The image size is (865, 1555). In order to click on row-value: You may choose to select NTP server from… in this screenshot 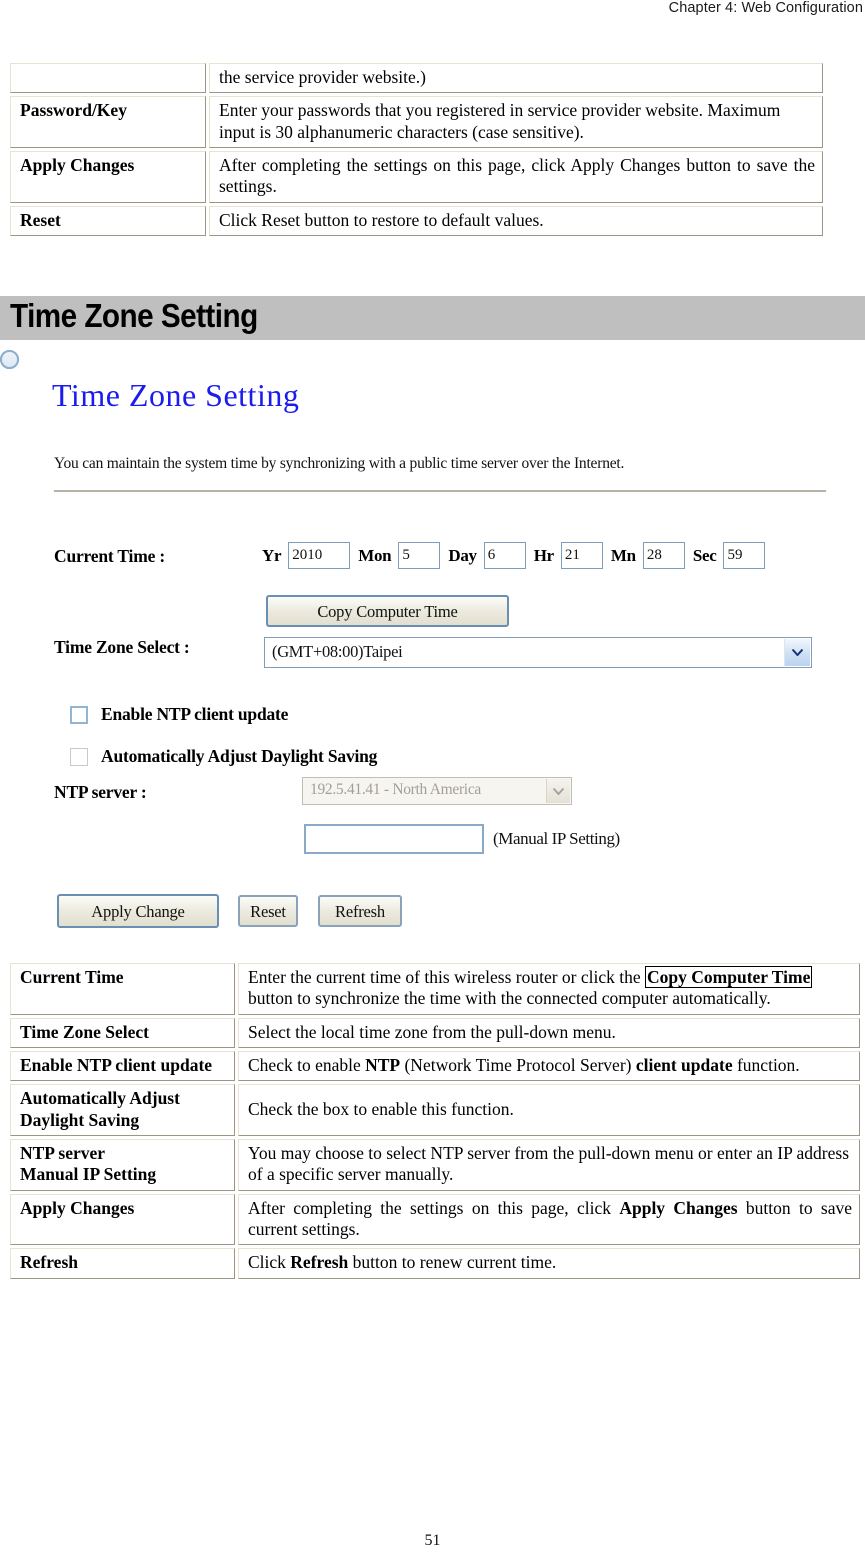, I will do `click(549, 1165)`.